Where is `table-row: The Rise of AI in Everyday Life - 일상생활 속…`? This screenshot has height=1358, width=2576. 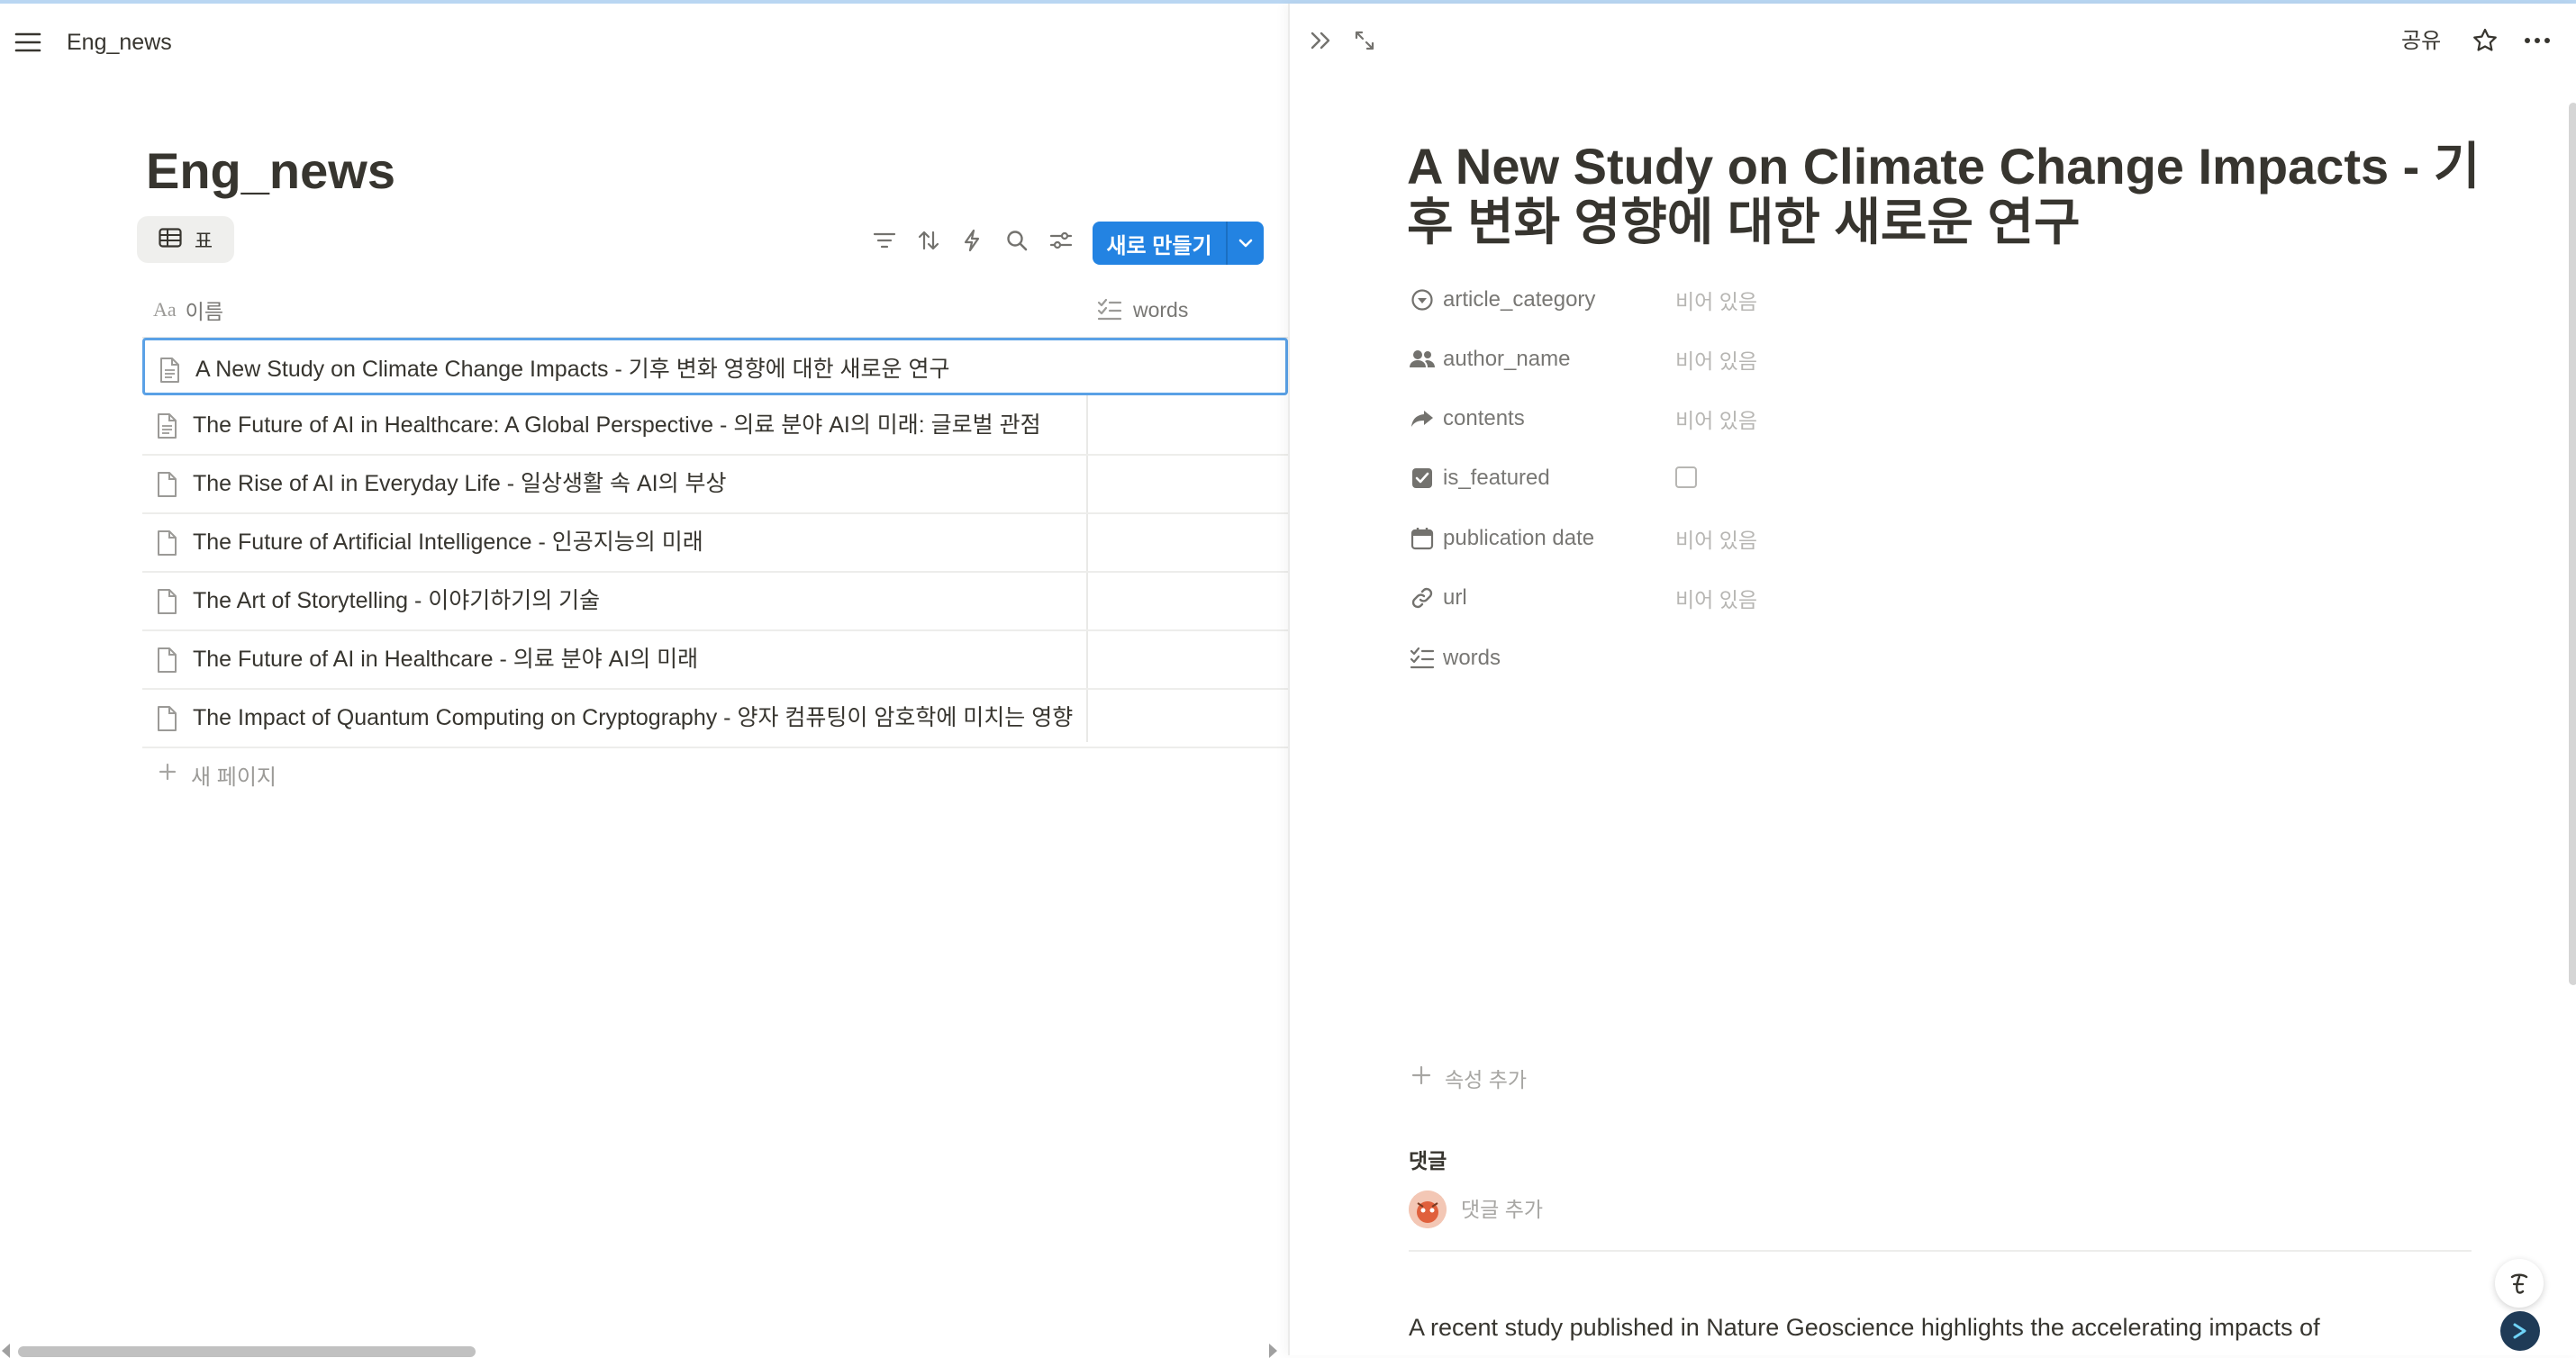 table-row: The Rise of AI in Everyday Life - 일상생활 속… is located at coordinates (715, 484).